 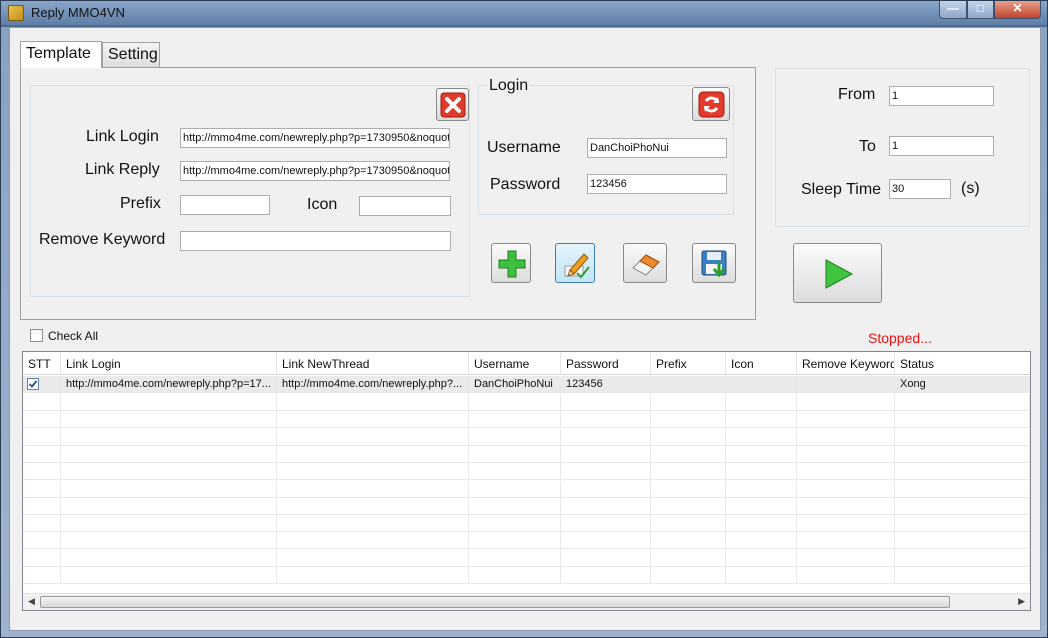 I want to click on username-input: DanChoiPhoNui, so click(x=657, y=148).